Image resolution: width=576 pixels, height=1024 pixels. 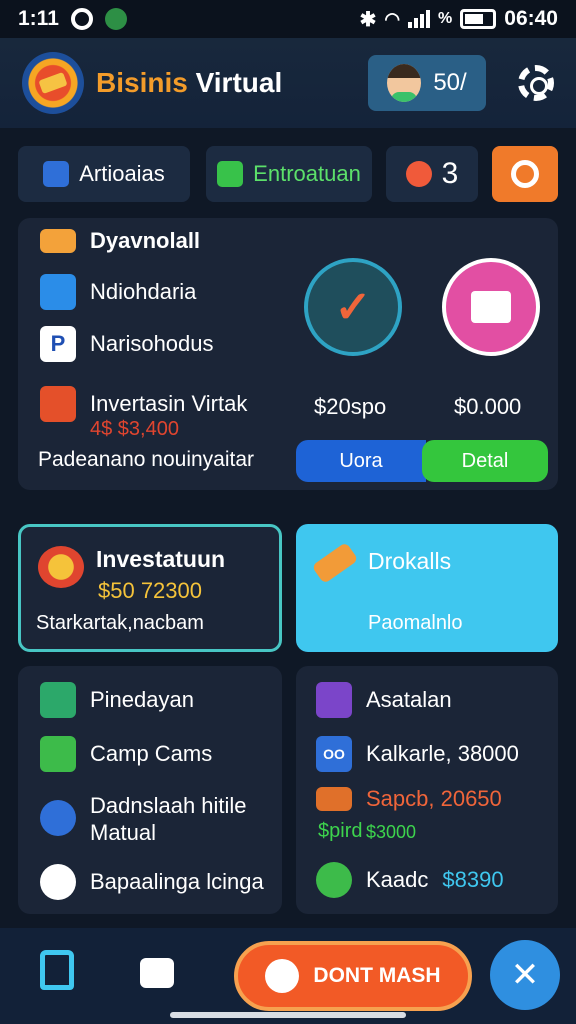 I want to click on home-indicator, so click(x=288, y=1015).